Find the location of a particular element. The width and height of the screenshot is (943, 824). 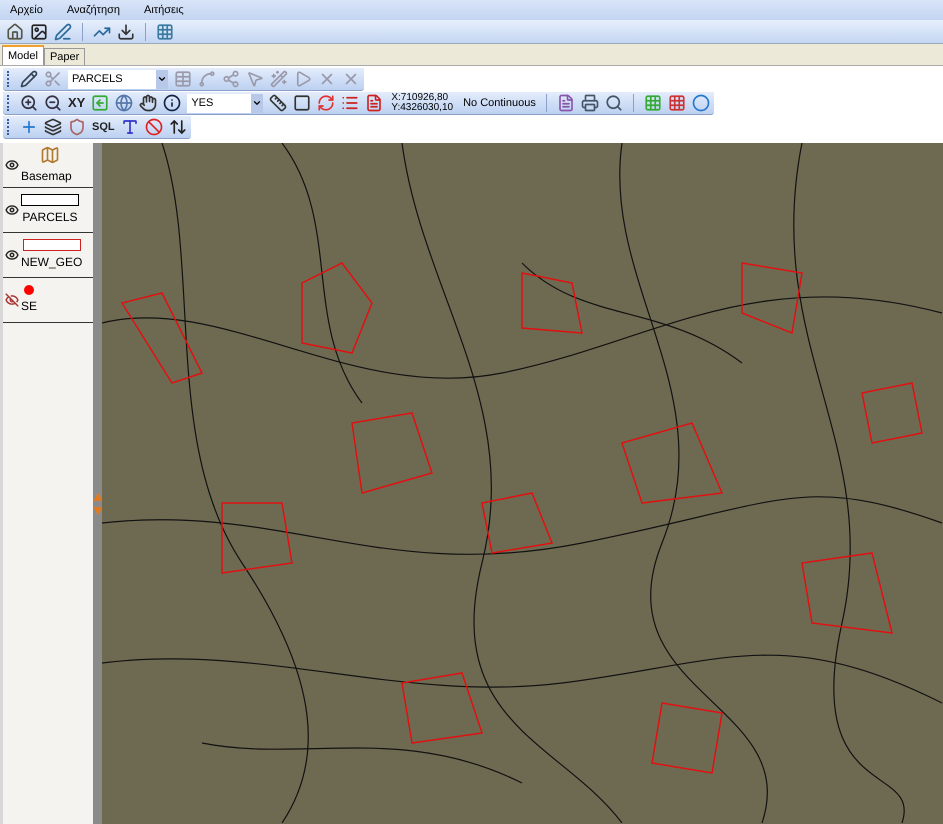

download-icon is located at coordinates (126, 31).